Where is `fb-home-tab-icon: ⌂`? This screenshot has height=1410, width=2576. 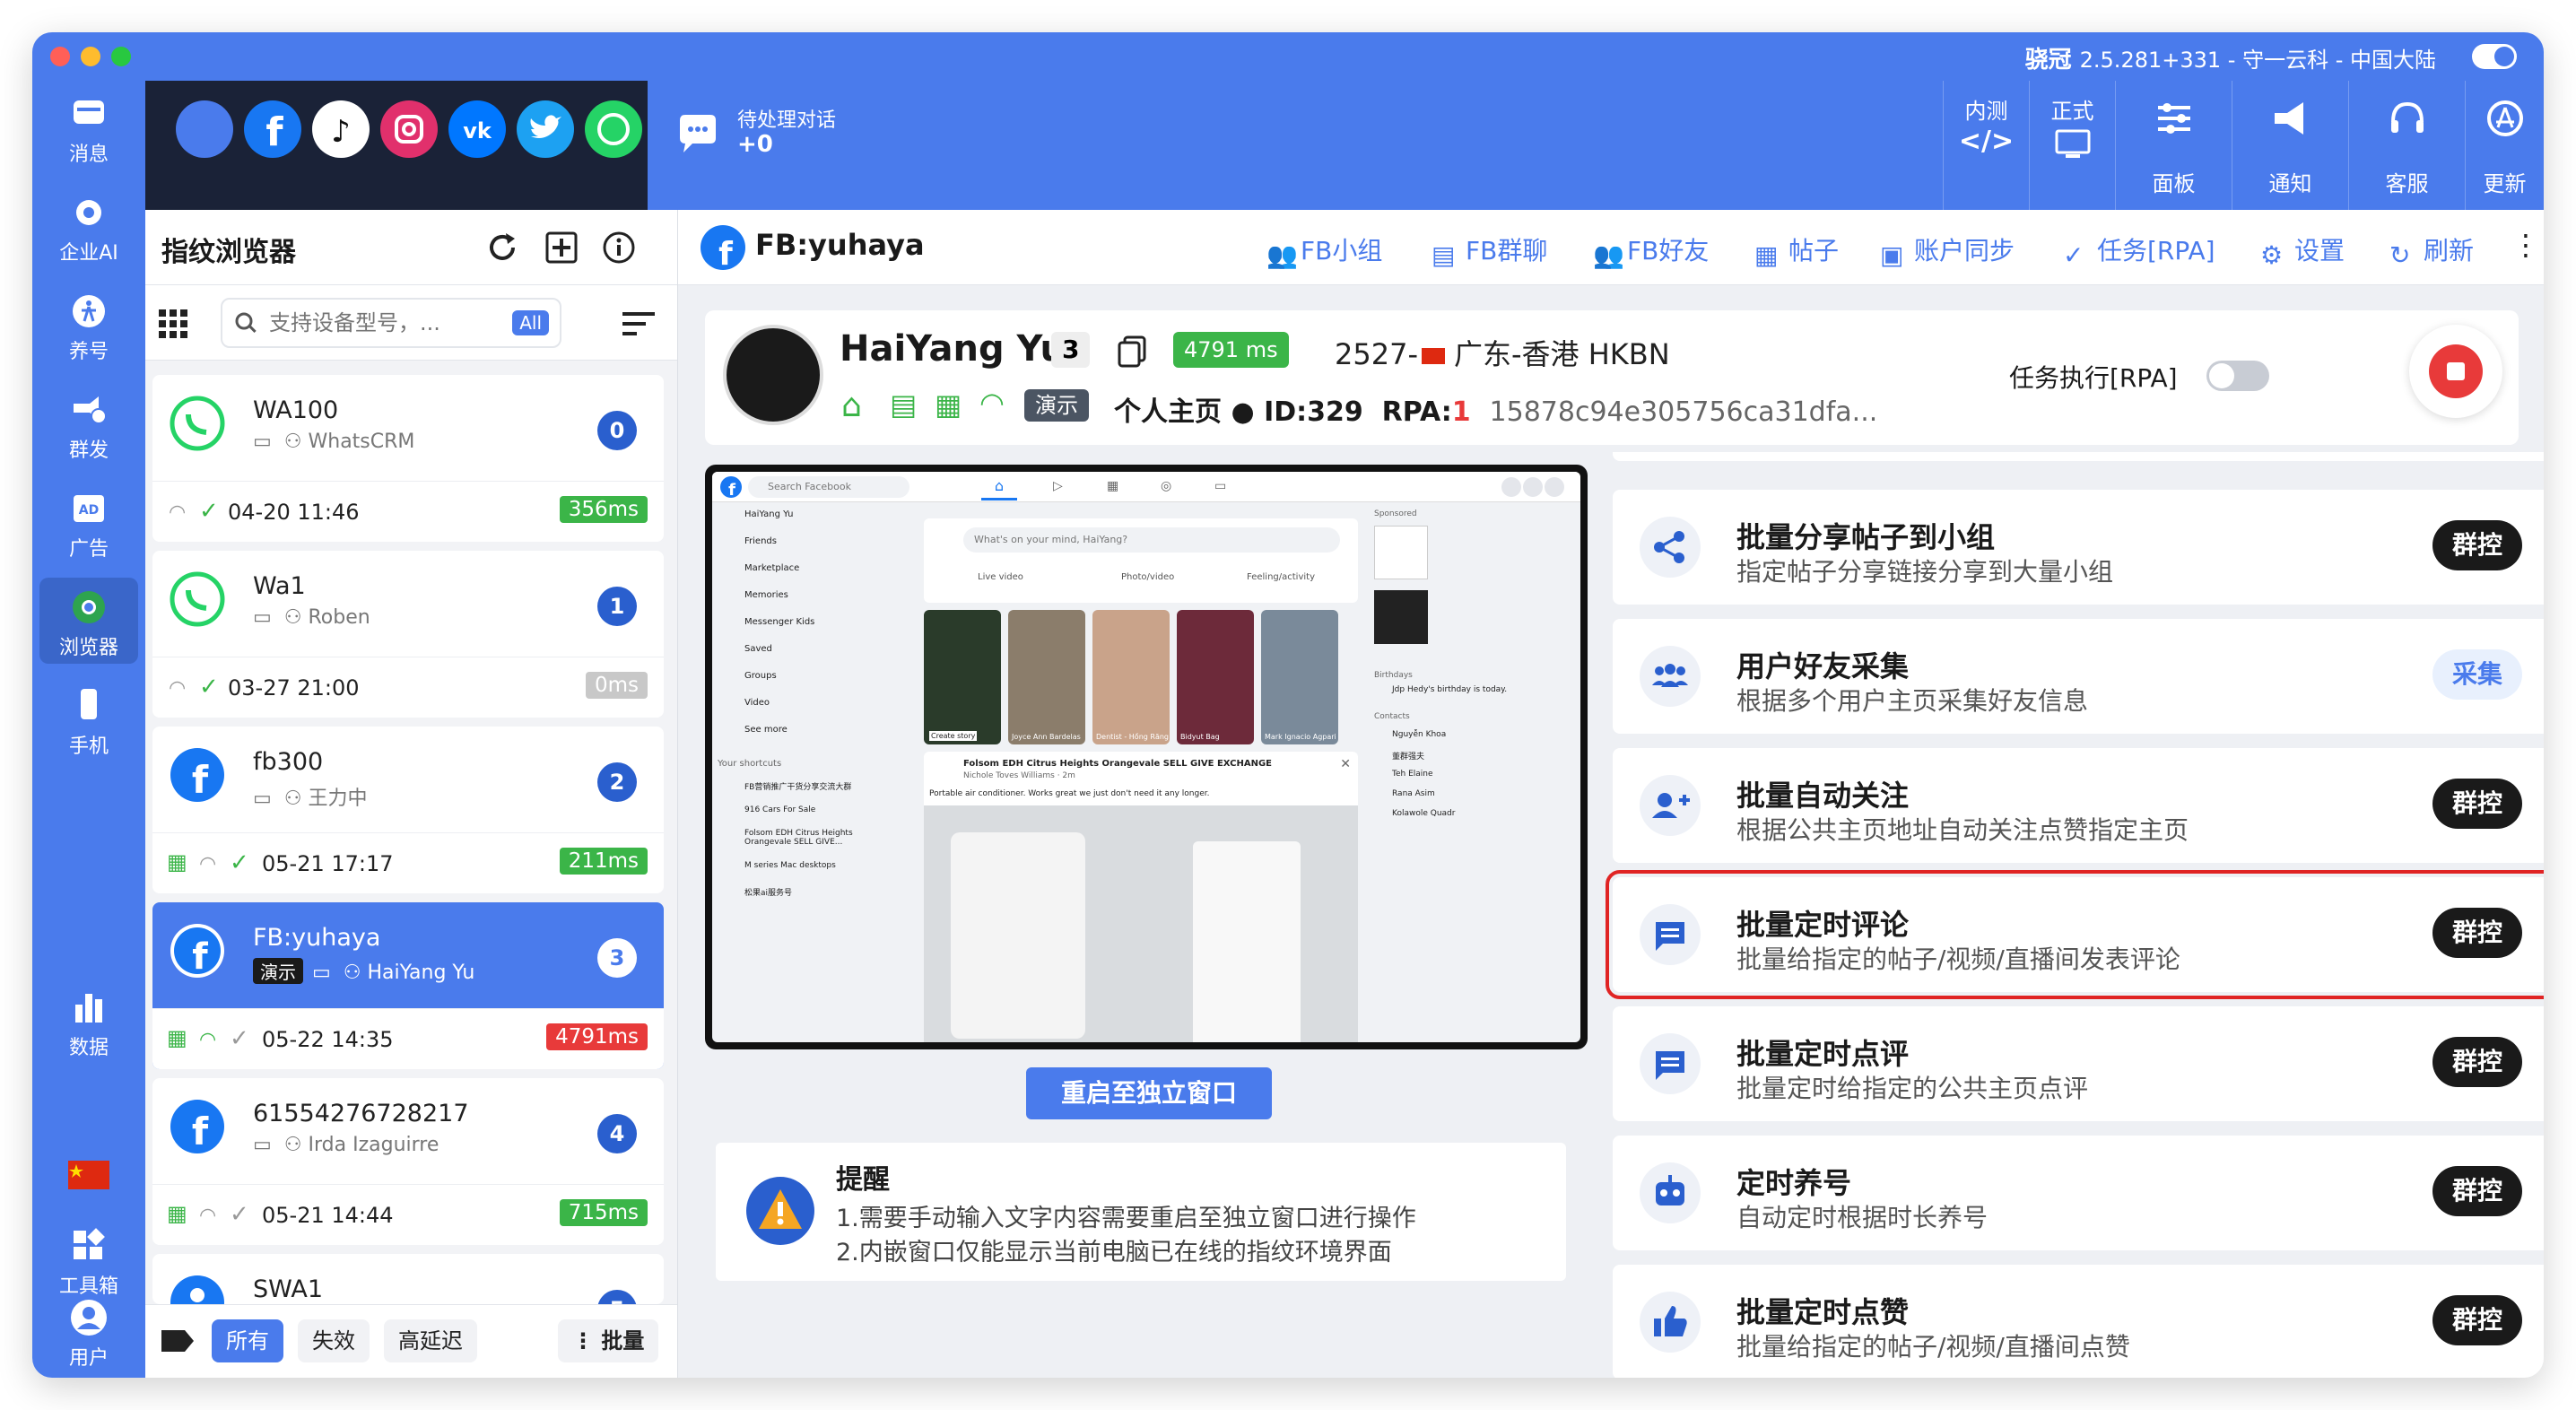 fb-home-tab-icon: ⌂ is located at coordinates (999, 488).